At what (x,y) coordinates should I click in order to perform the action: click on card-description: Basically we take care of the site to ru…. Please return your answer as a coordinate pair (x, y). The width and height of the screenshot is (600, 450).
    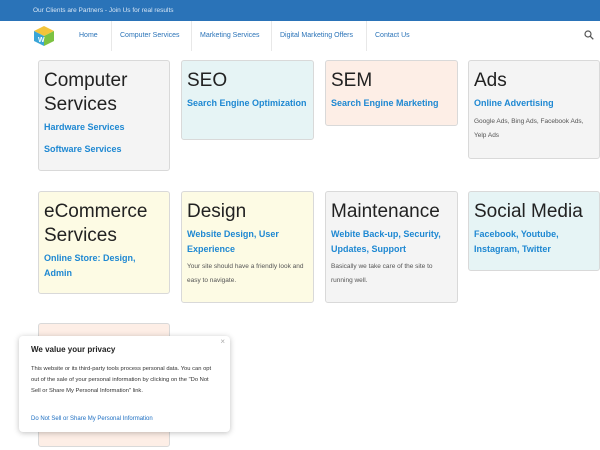
    Looking at the image, I should click on (382, 273).